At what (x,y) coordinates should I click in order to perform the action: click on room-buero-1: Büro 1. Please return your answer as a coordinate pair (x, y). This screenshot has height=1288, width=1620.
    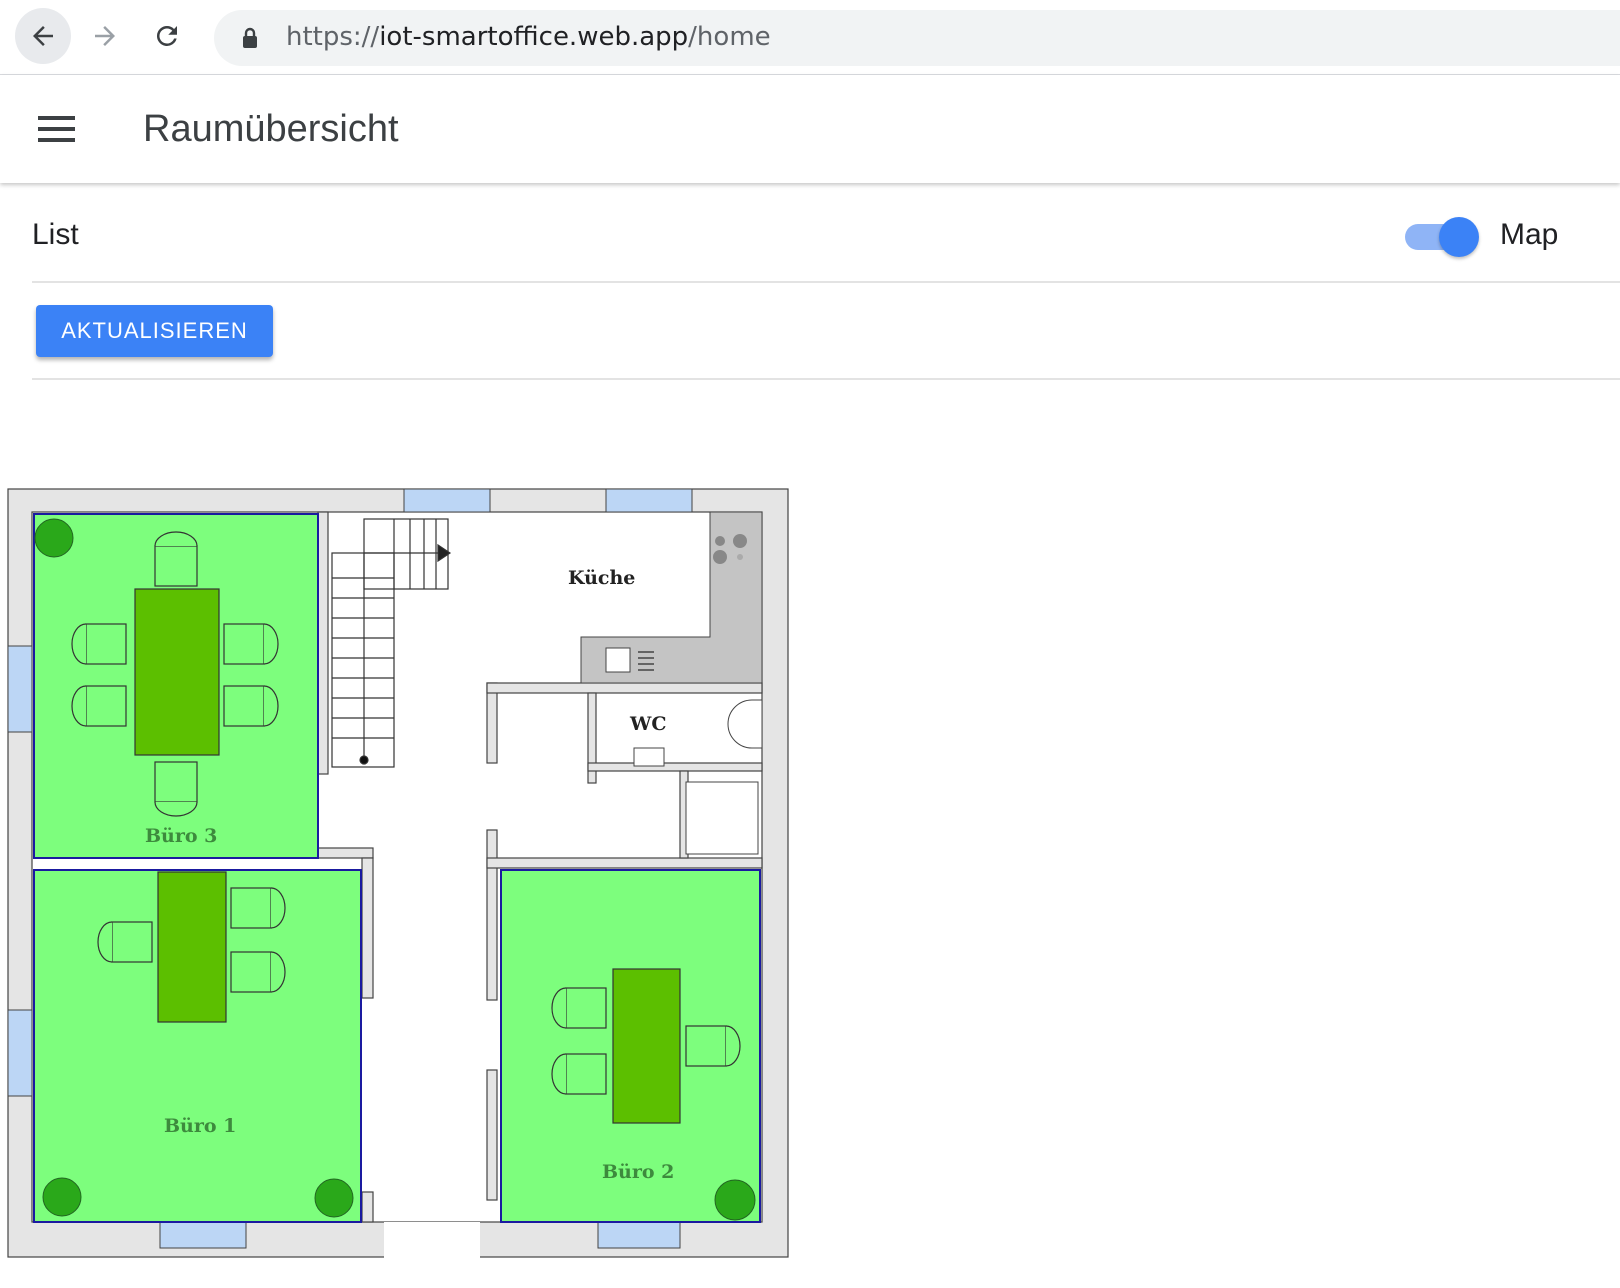
    Looking at the image, I should click on (197, 1046).